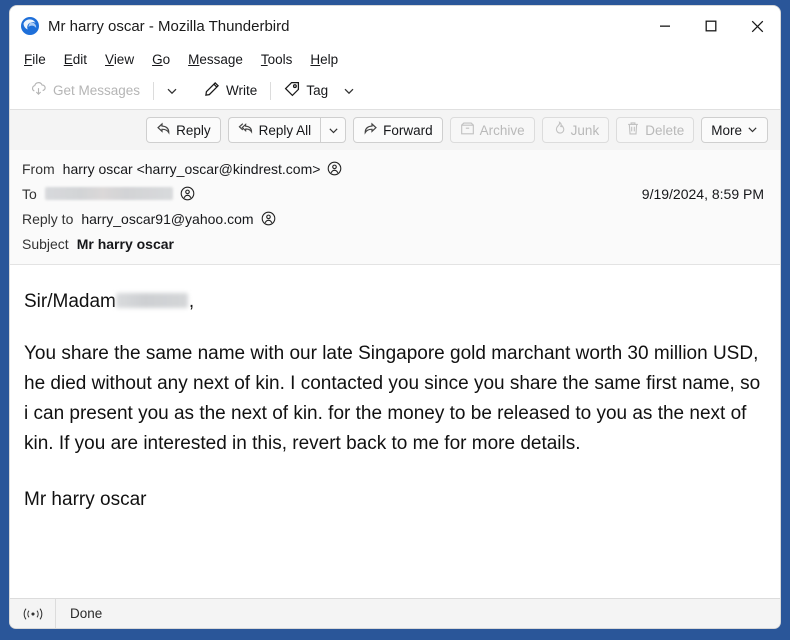 This screenshot has width=790, height=640. Describe the element at coordinates (665, 26) in the screenshot. I see `minimize-button` at that location.